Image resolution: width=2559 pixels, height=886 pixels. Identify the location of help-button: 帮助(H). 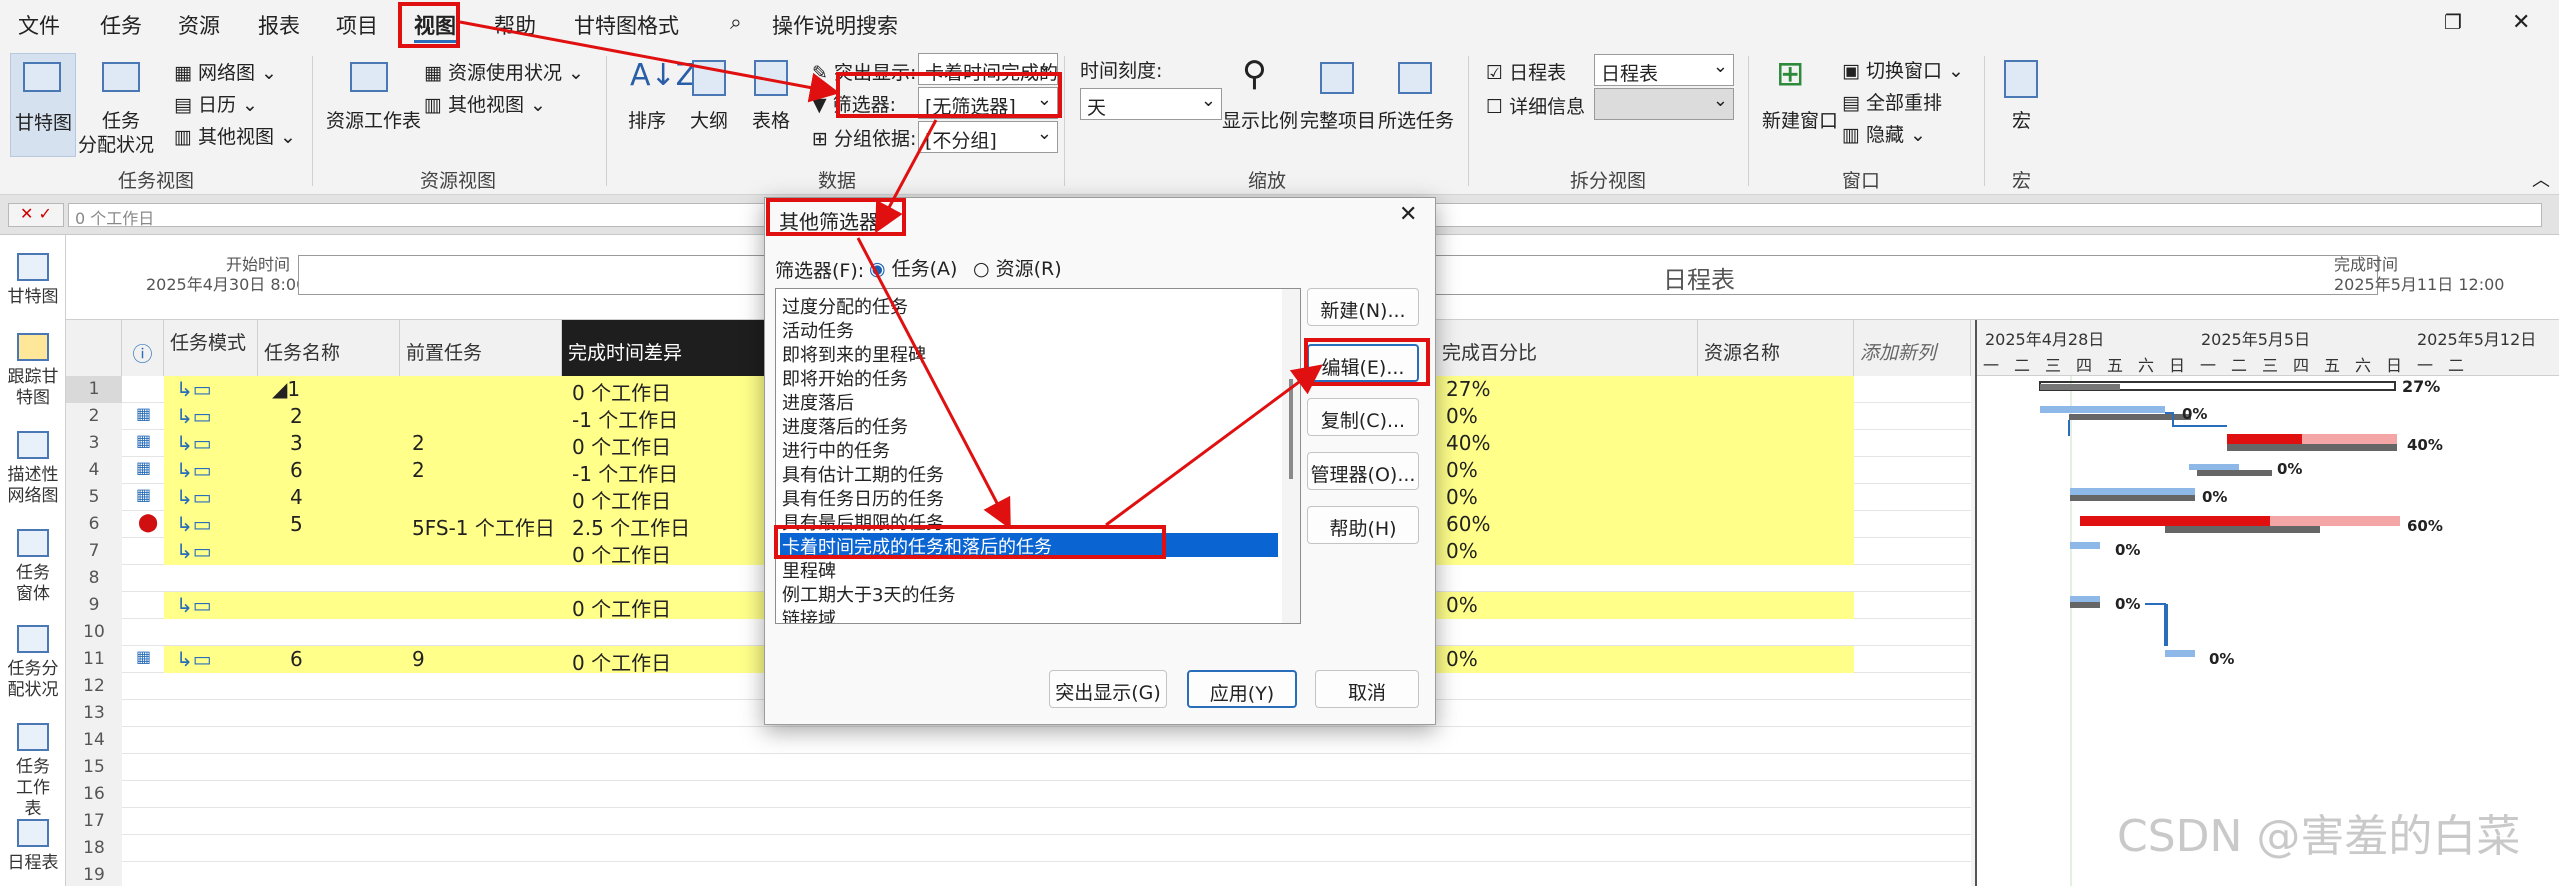
(1363, 525).